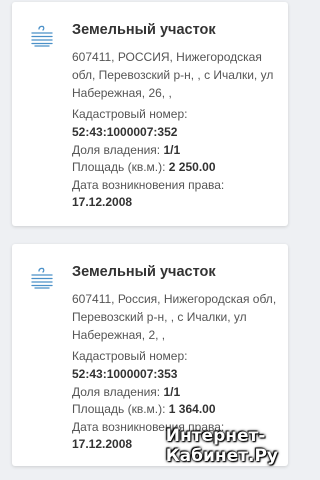  What do you see at coordinates (144, 409) in the screenshot?
I see `area-row: Площадь (кв.м.): 1 364.00` at bounding box center [144, 409].